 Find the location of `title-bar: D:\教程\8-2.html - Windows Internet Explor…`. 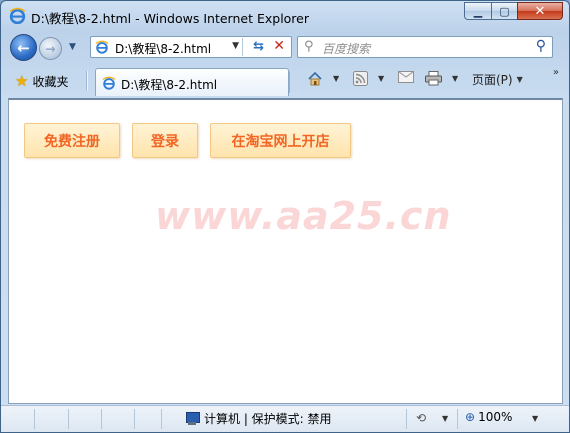

title-bar: D:\教程\8-2.html - Windows Internet Explor… is located at coordinates (285, 16).